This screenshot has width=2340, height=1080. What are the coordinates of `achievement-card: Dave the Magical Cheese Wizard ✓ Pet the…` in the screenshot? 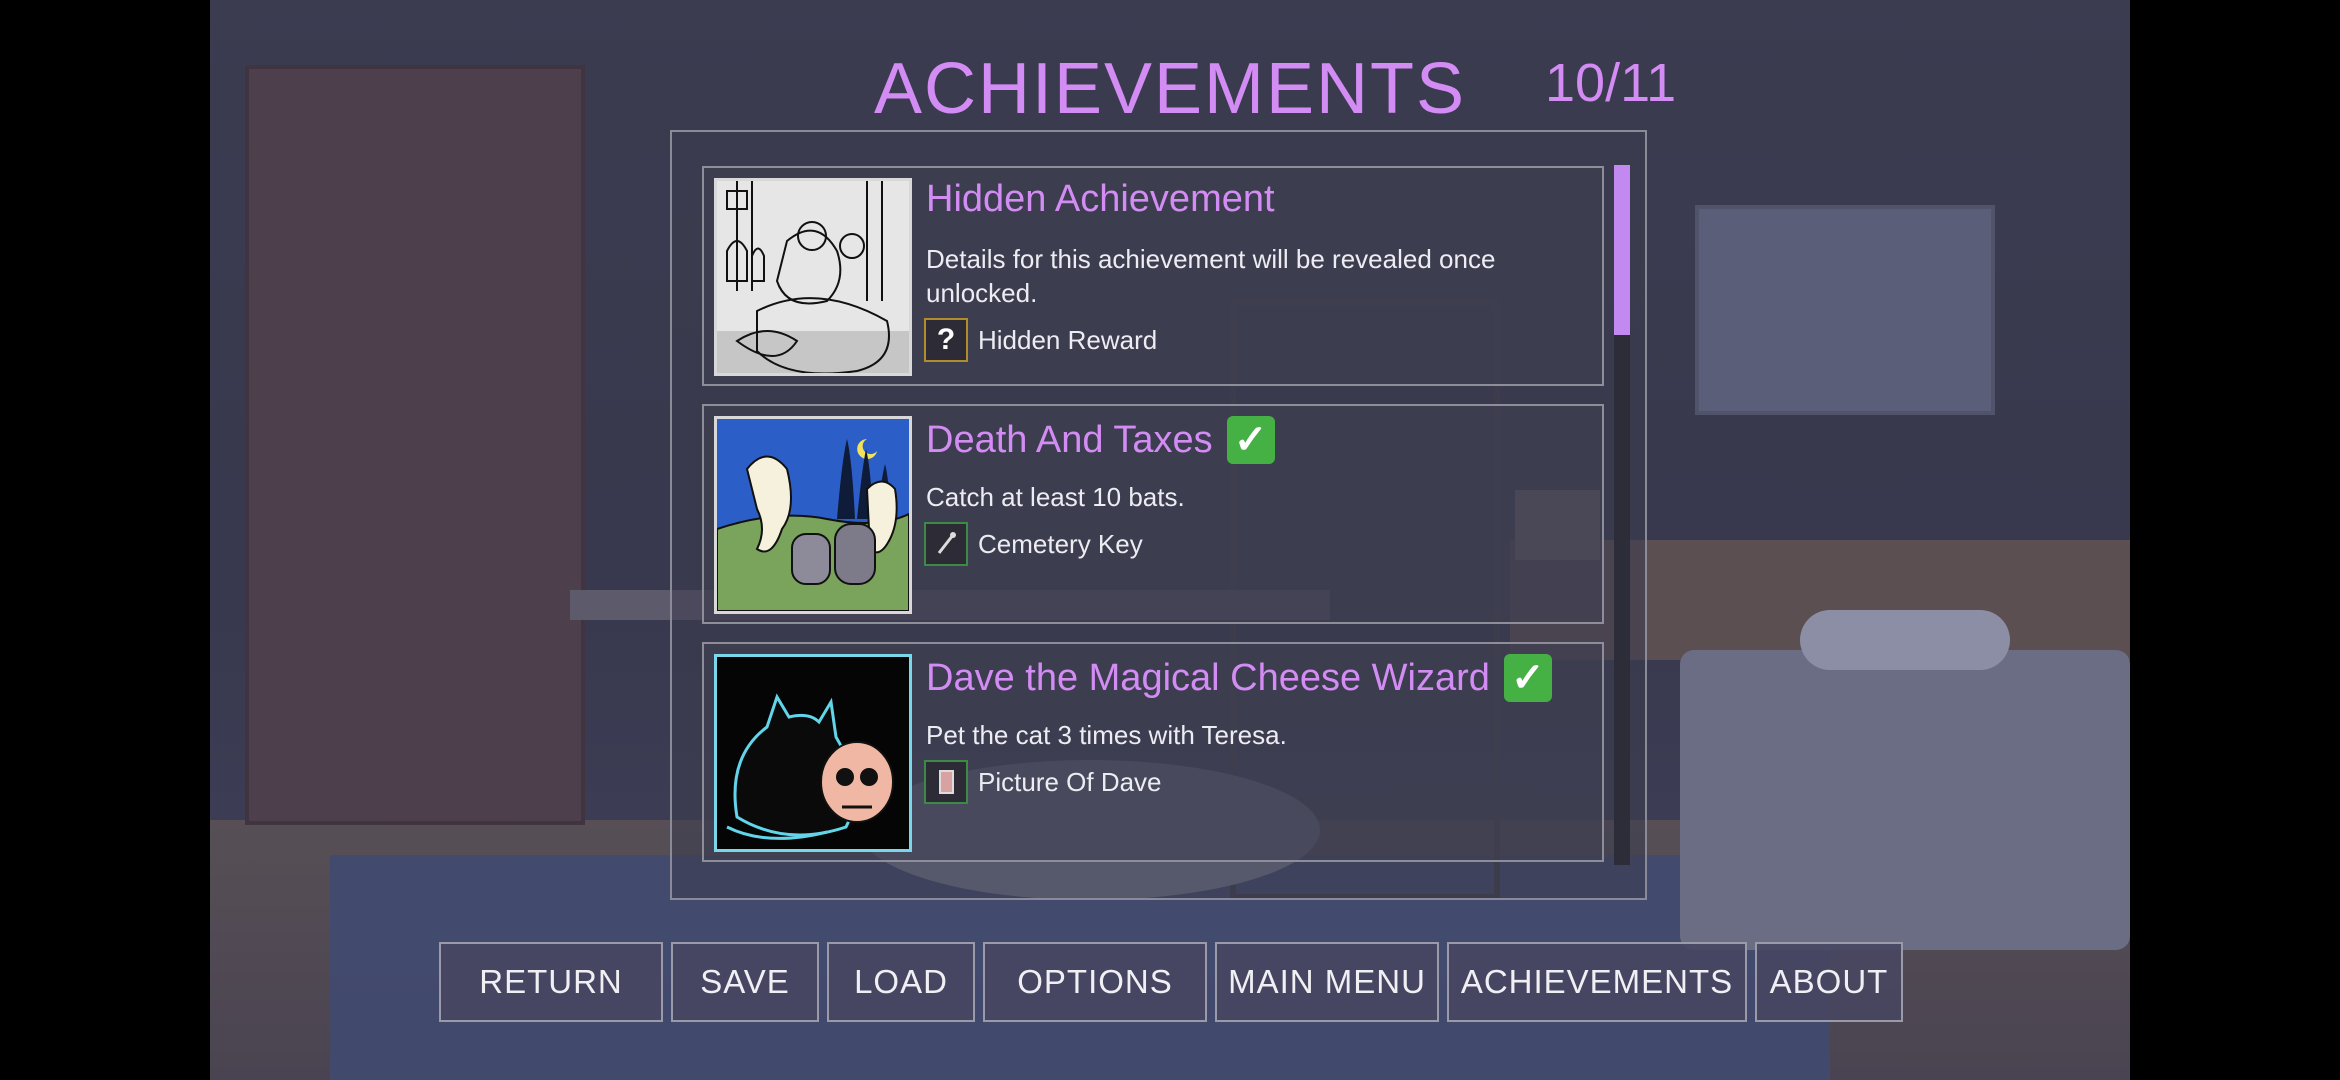 It's located at (1153, 752).